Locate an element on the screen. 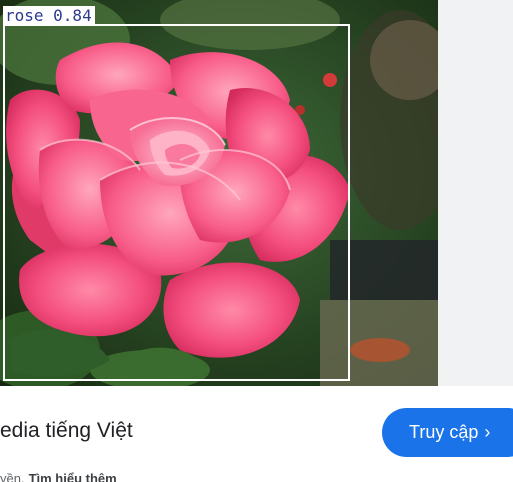 The width and height of the screenshot is (513, 482). license-note-text: yền. is located at coordinates (12, 476).